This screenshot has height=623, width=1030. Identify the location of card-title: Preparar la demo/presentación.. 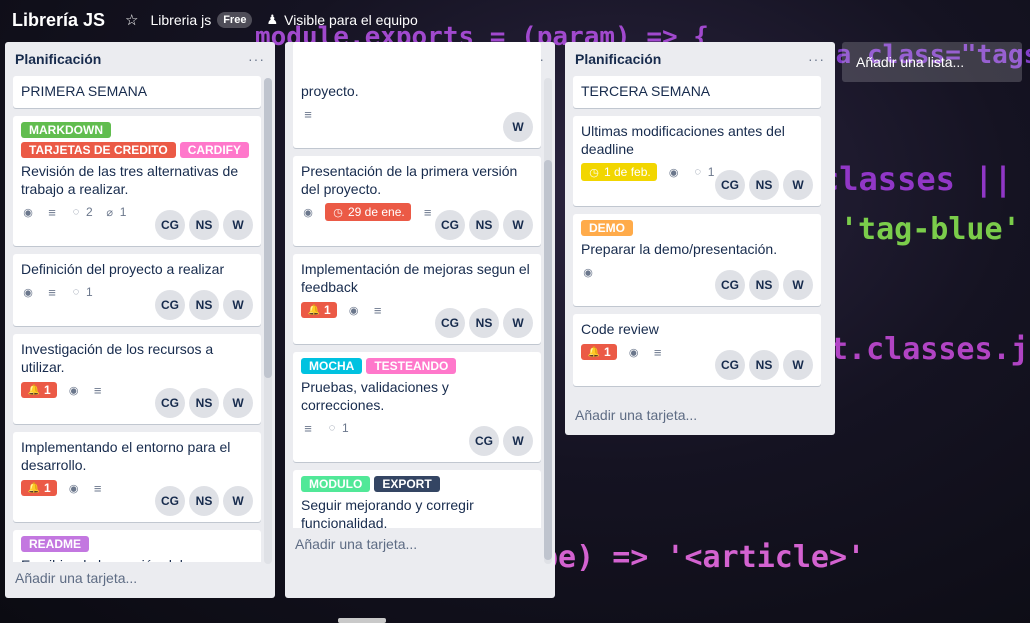
(679, 249).